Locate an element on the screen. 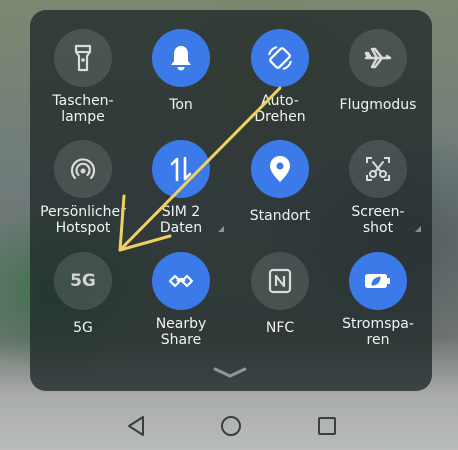  tile-mobiledata: SIM 2 Daten is located at coordinates (181, 188).